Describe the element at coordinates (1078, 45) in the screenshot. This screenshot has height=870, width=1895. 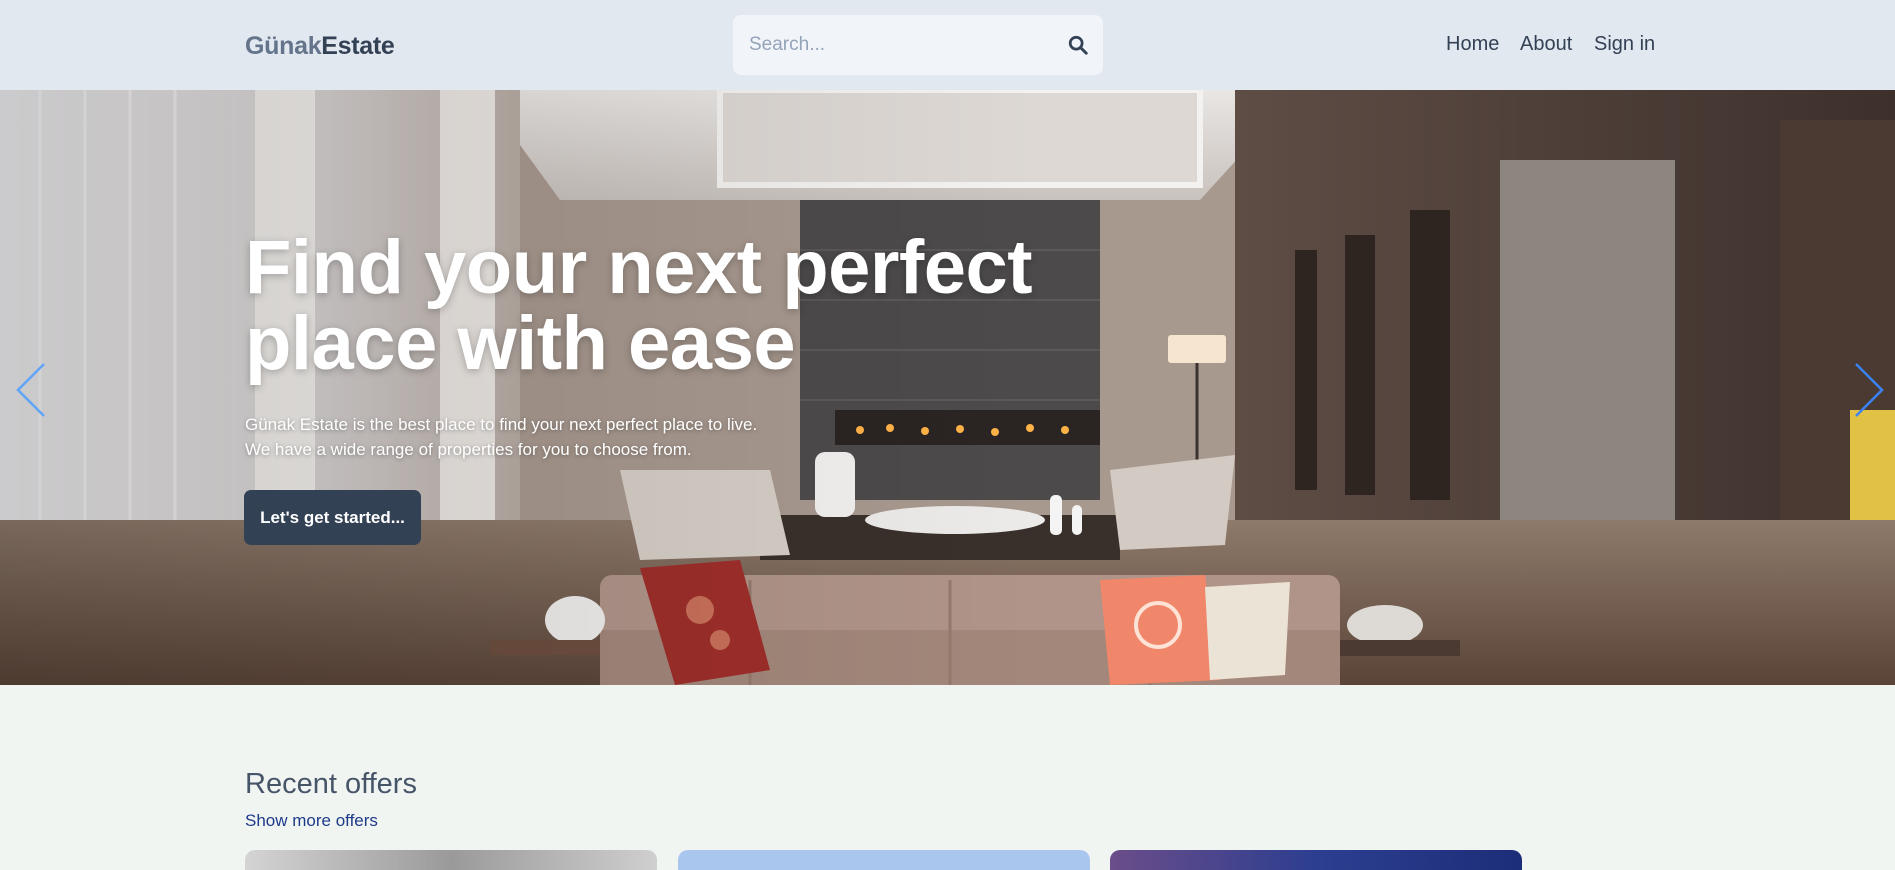
I see `search-icon` at that location.